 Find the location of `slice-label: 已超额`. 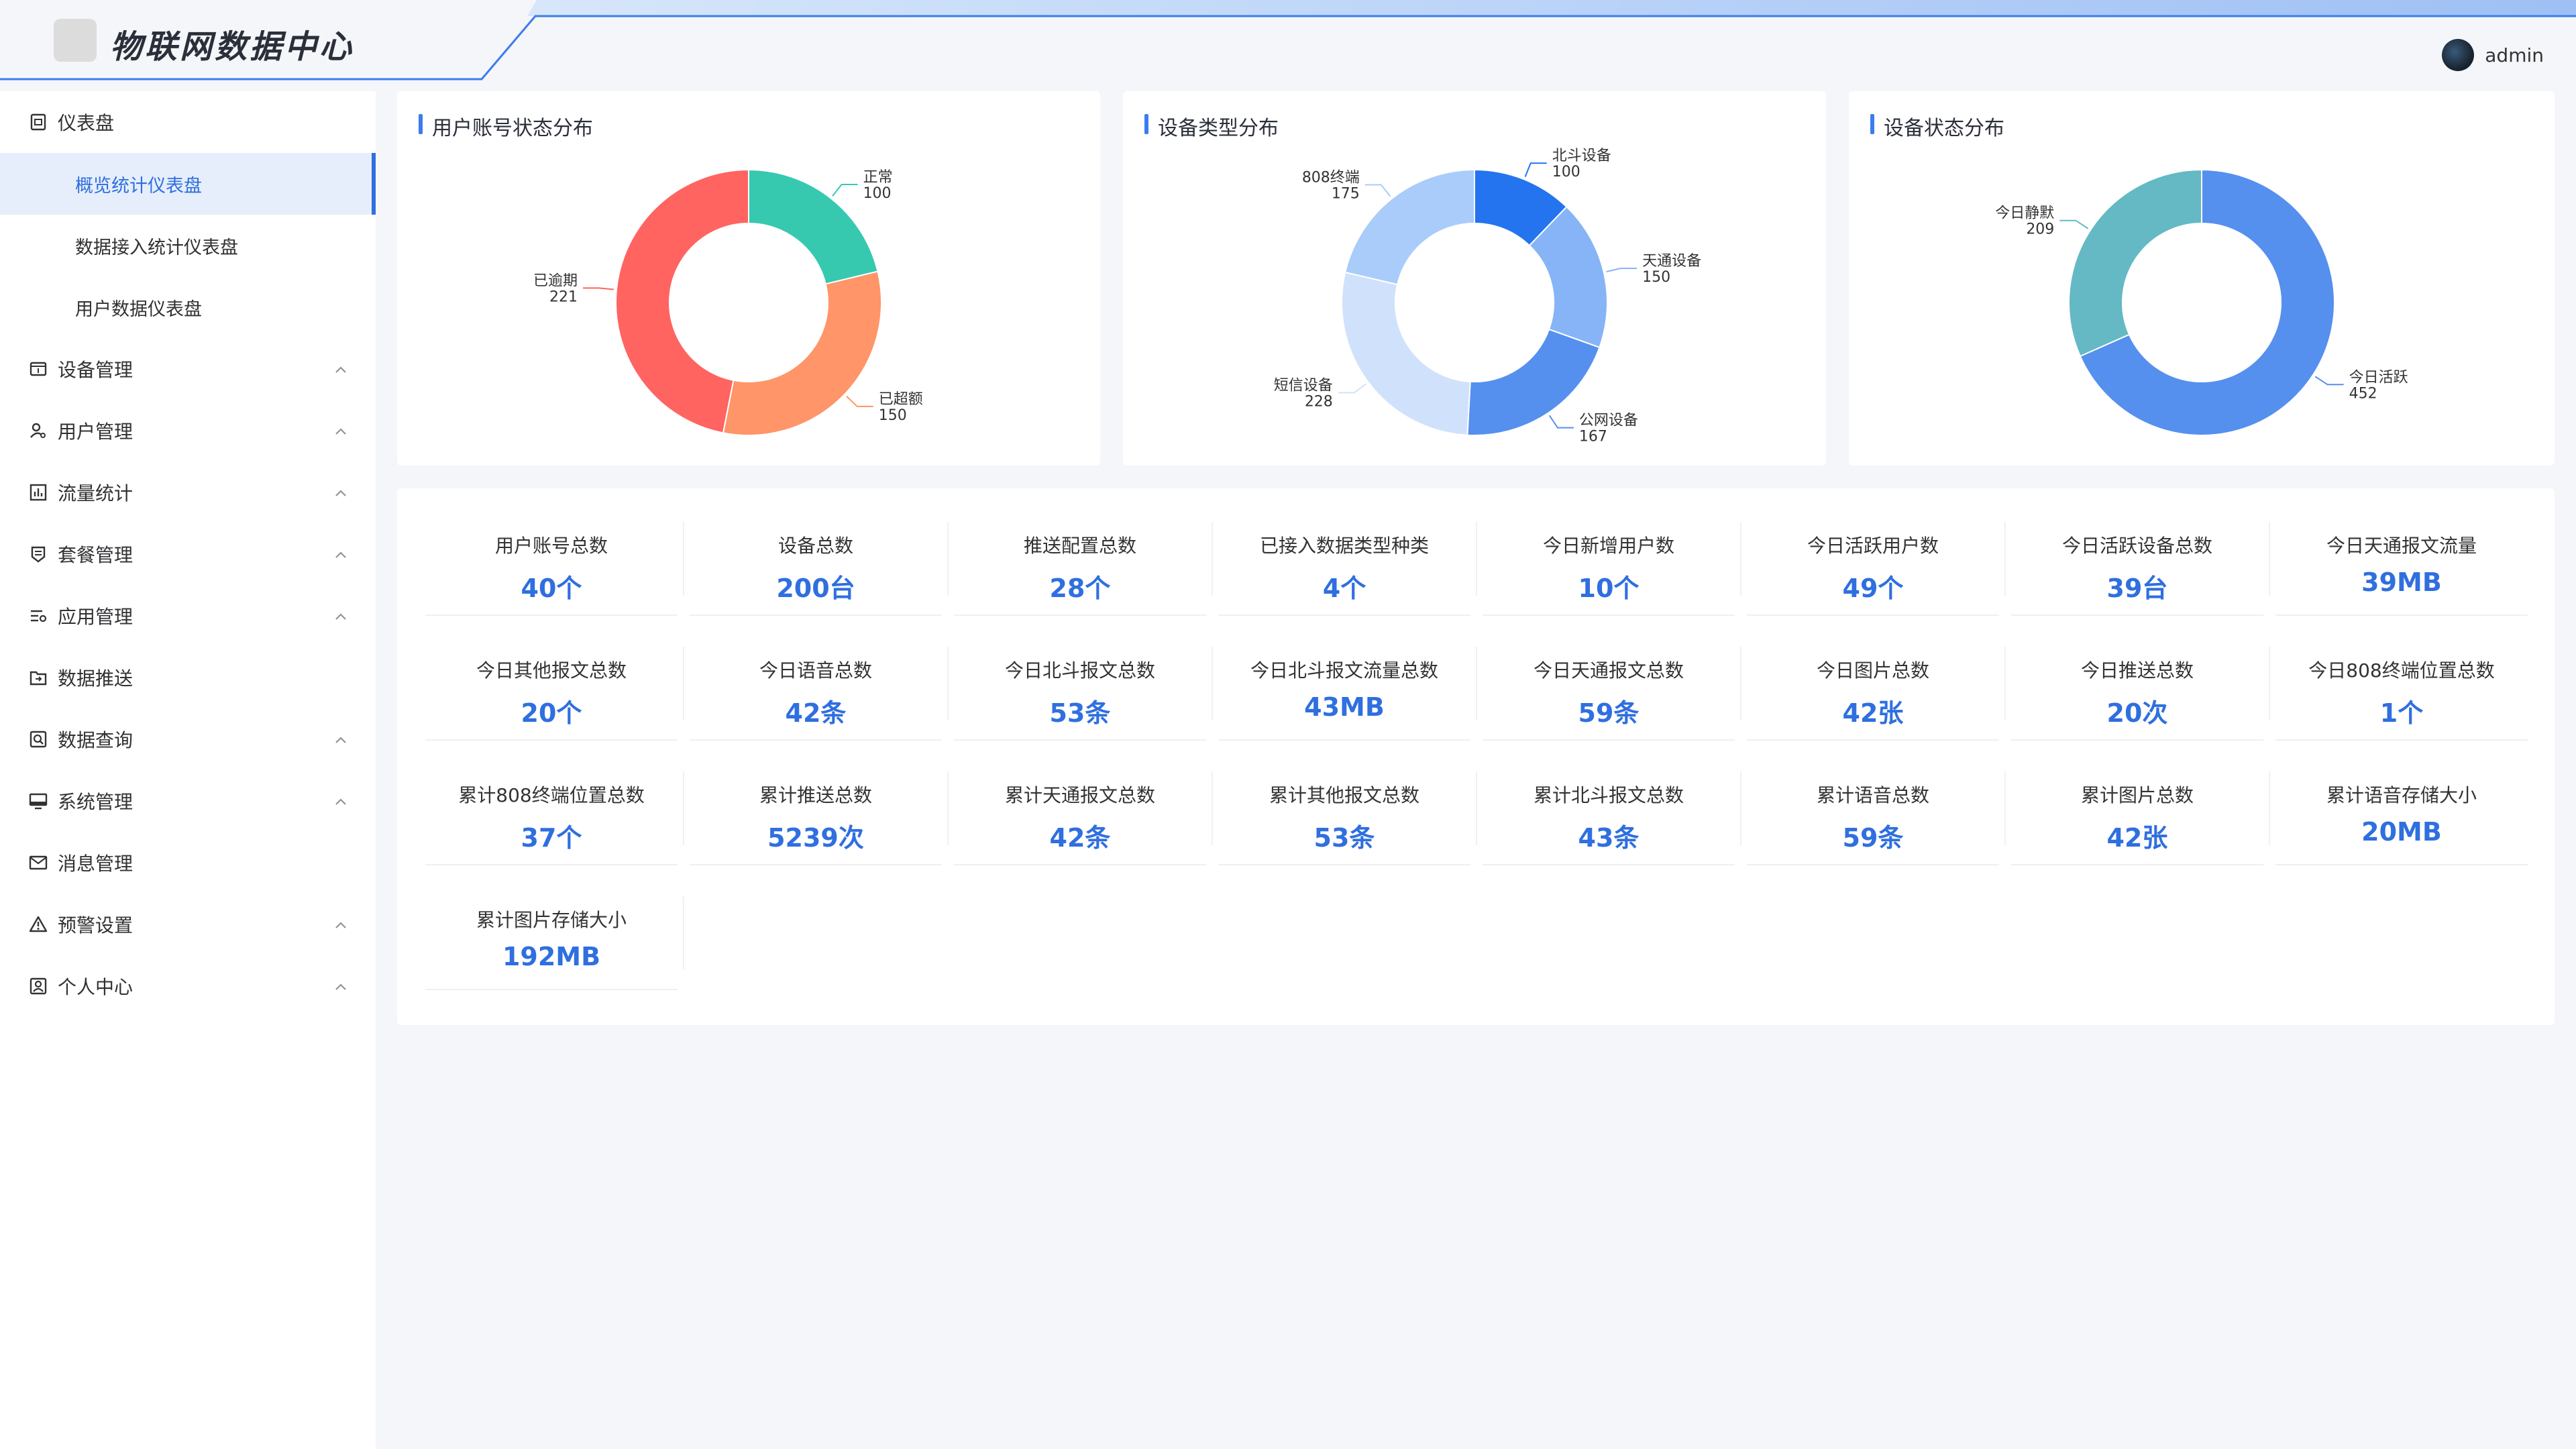

slice-label: 已超额 is located at coordinates (901, 399).